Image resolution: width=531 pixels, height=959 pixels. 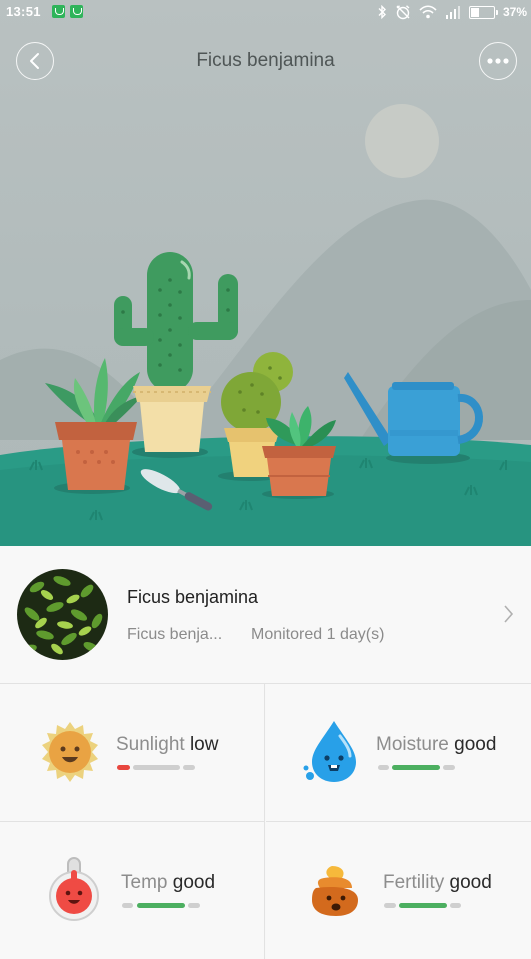 I want to click on moisture-label: Moisture good, so click(x=436, y=745).